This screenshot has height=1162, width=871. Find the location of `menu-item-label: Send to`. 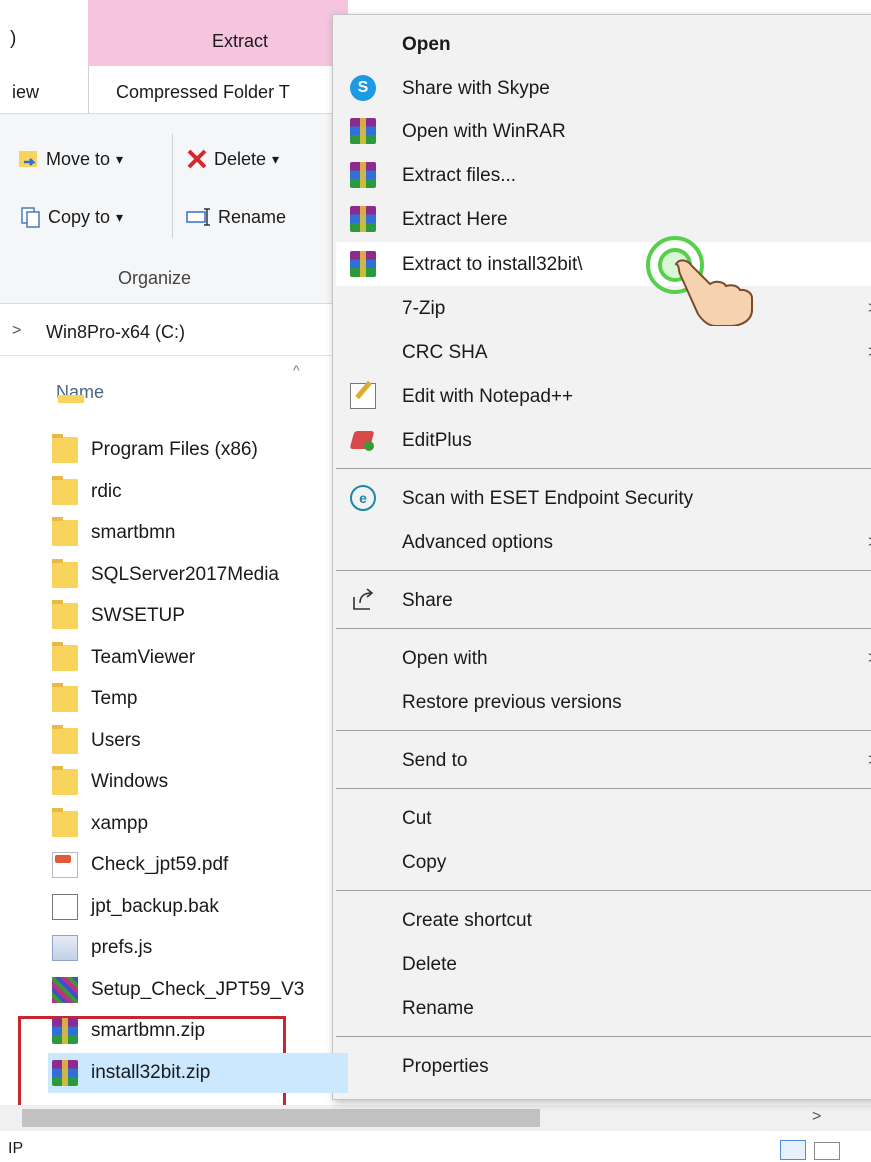

menu-item-label: Send to is located at coordinates (435, 760).